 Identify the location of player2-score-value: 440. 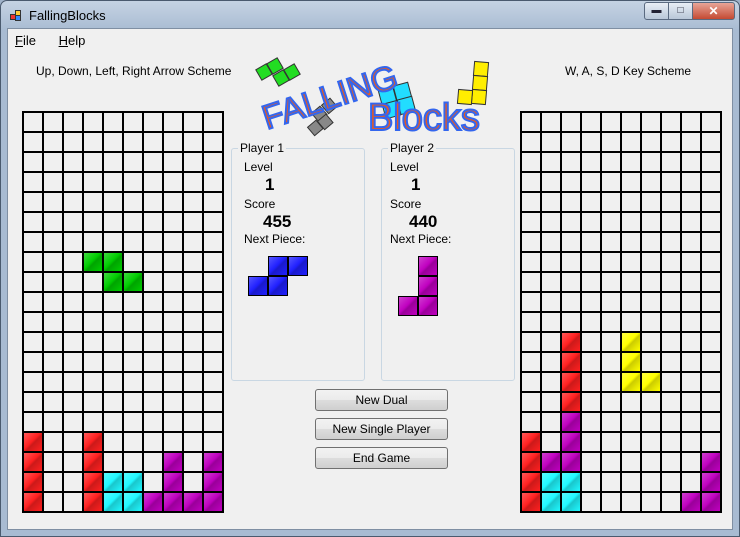
(423, 221).